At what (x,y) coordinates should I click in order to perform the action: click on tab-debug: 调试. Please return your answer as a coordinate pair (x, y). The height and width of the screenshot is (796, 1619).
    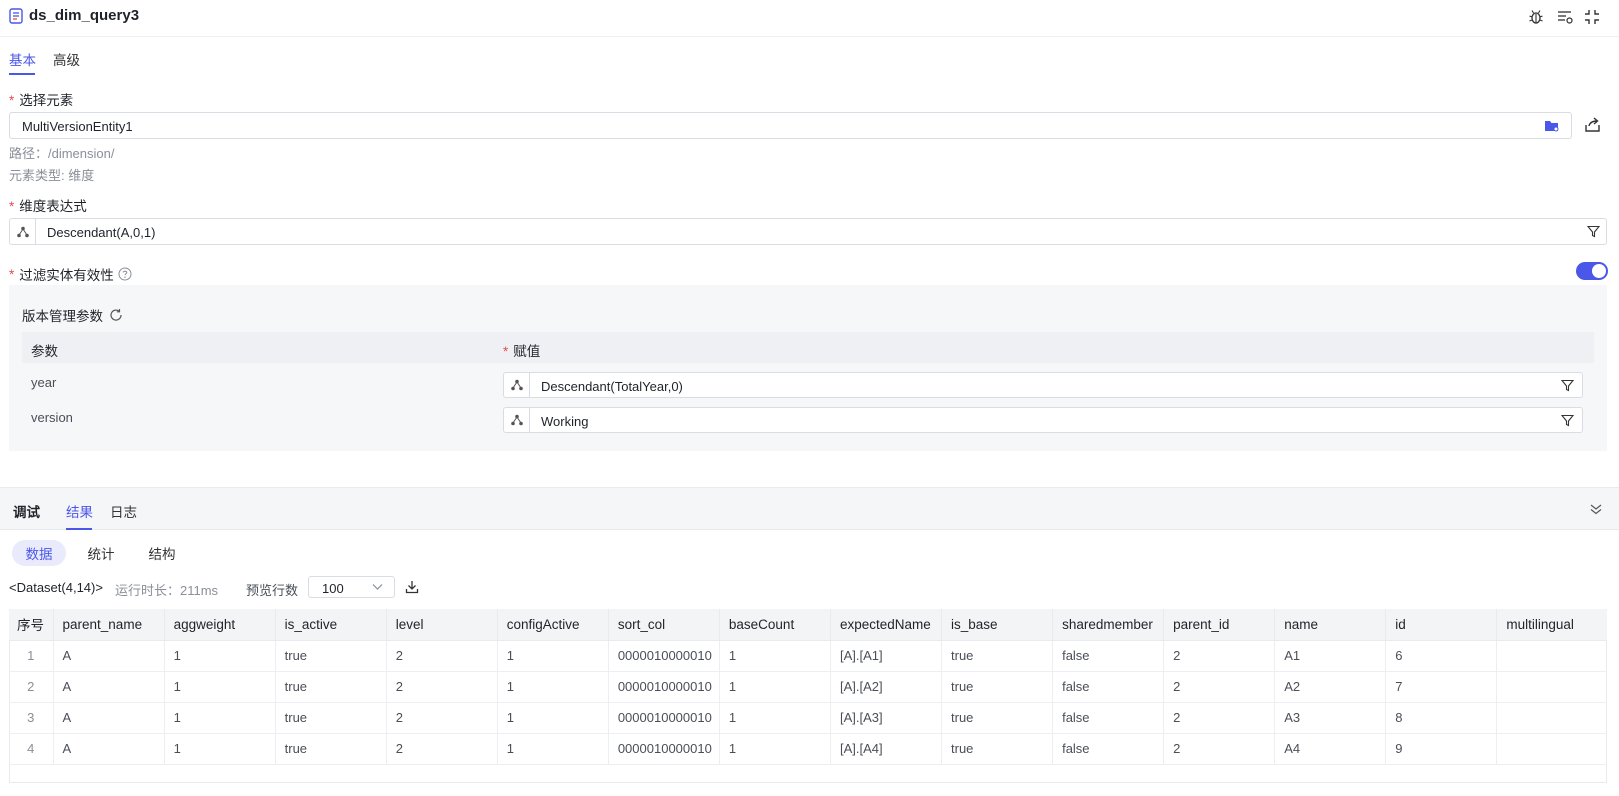
    Looking at the image, I should click on (26, 511).